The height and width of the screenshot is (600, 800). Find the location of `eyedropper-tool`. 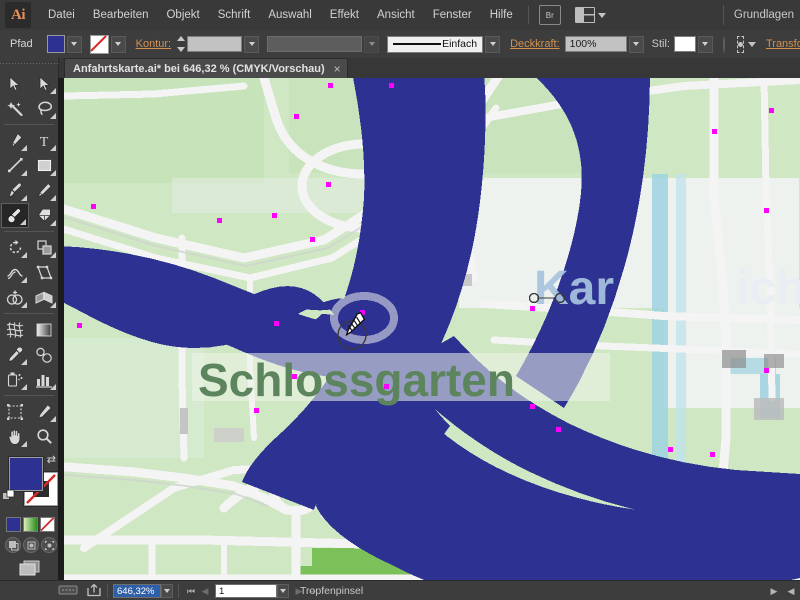

eyedropper-tool is located at coordinates (15, 354).